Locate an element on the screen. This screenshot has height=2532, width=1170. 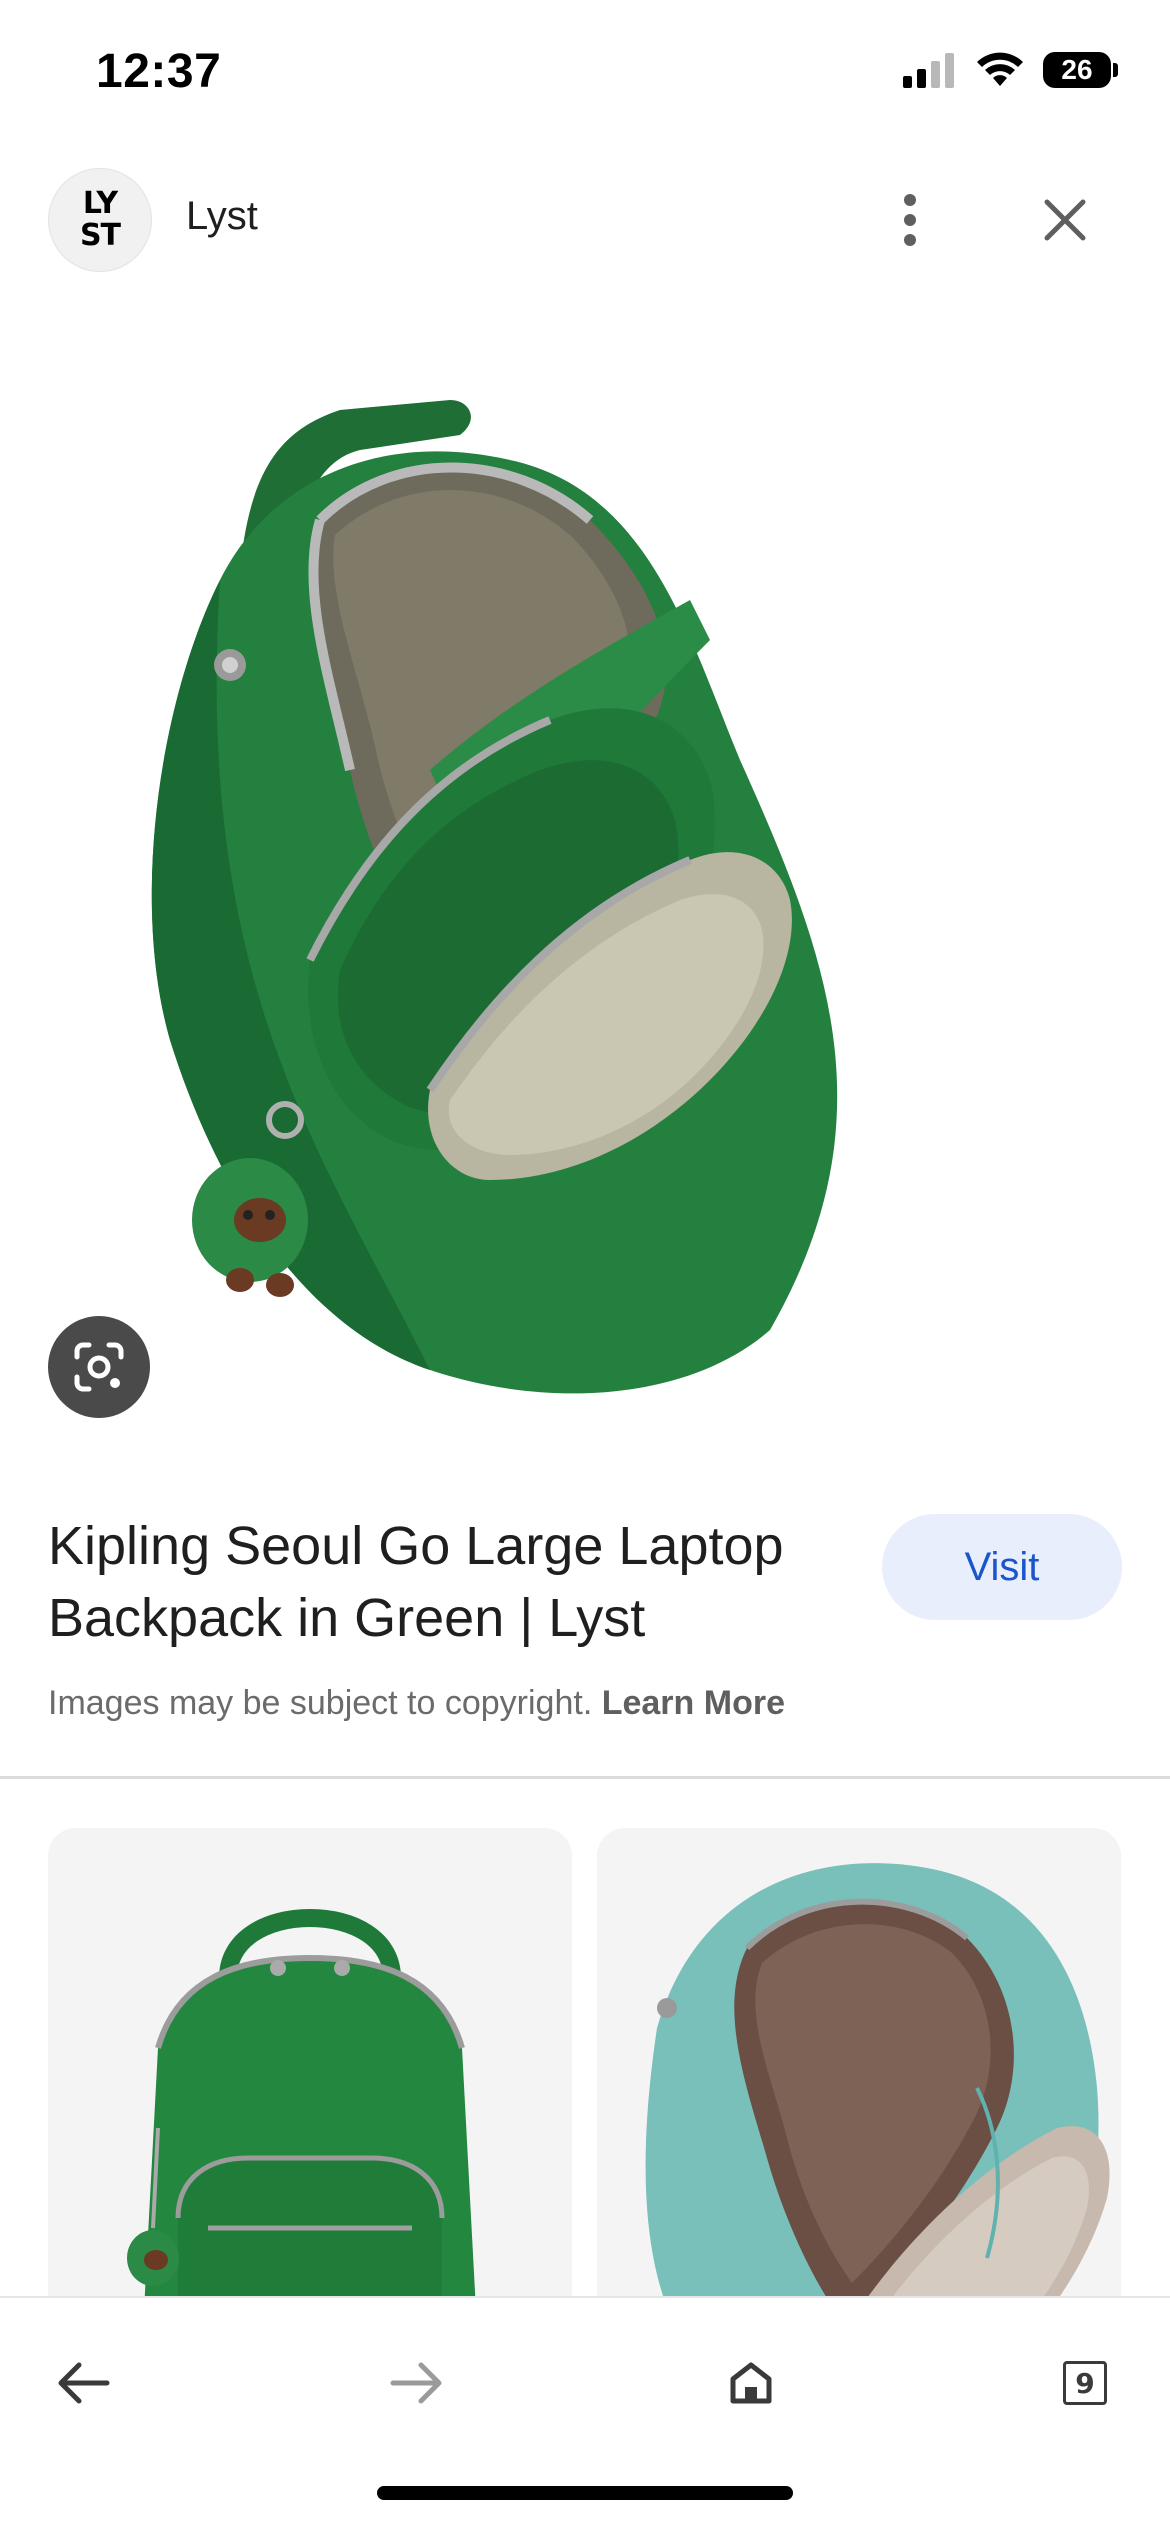
arrow-left-icon is located at coordinates (84, 2383).